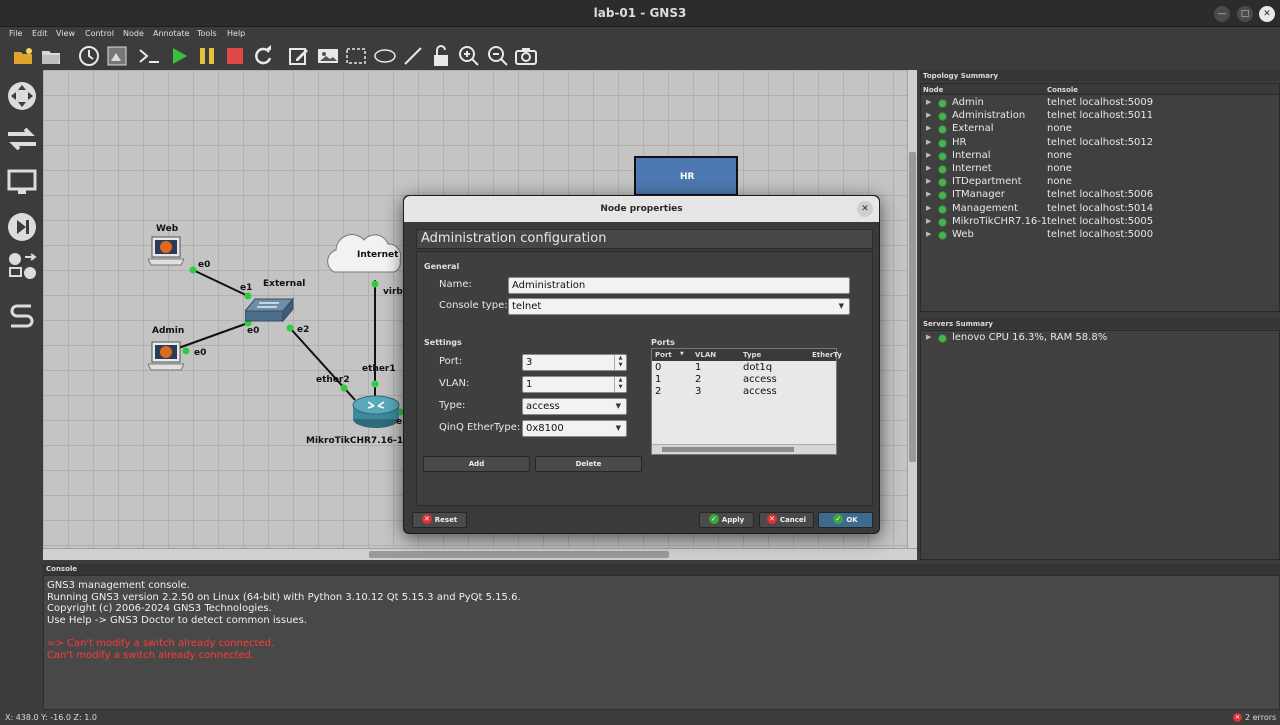 The image size is (1280, 725). Describe the element at coordinates (149, 55) in the screenshot. I see `console-icon` at that location.